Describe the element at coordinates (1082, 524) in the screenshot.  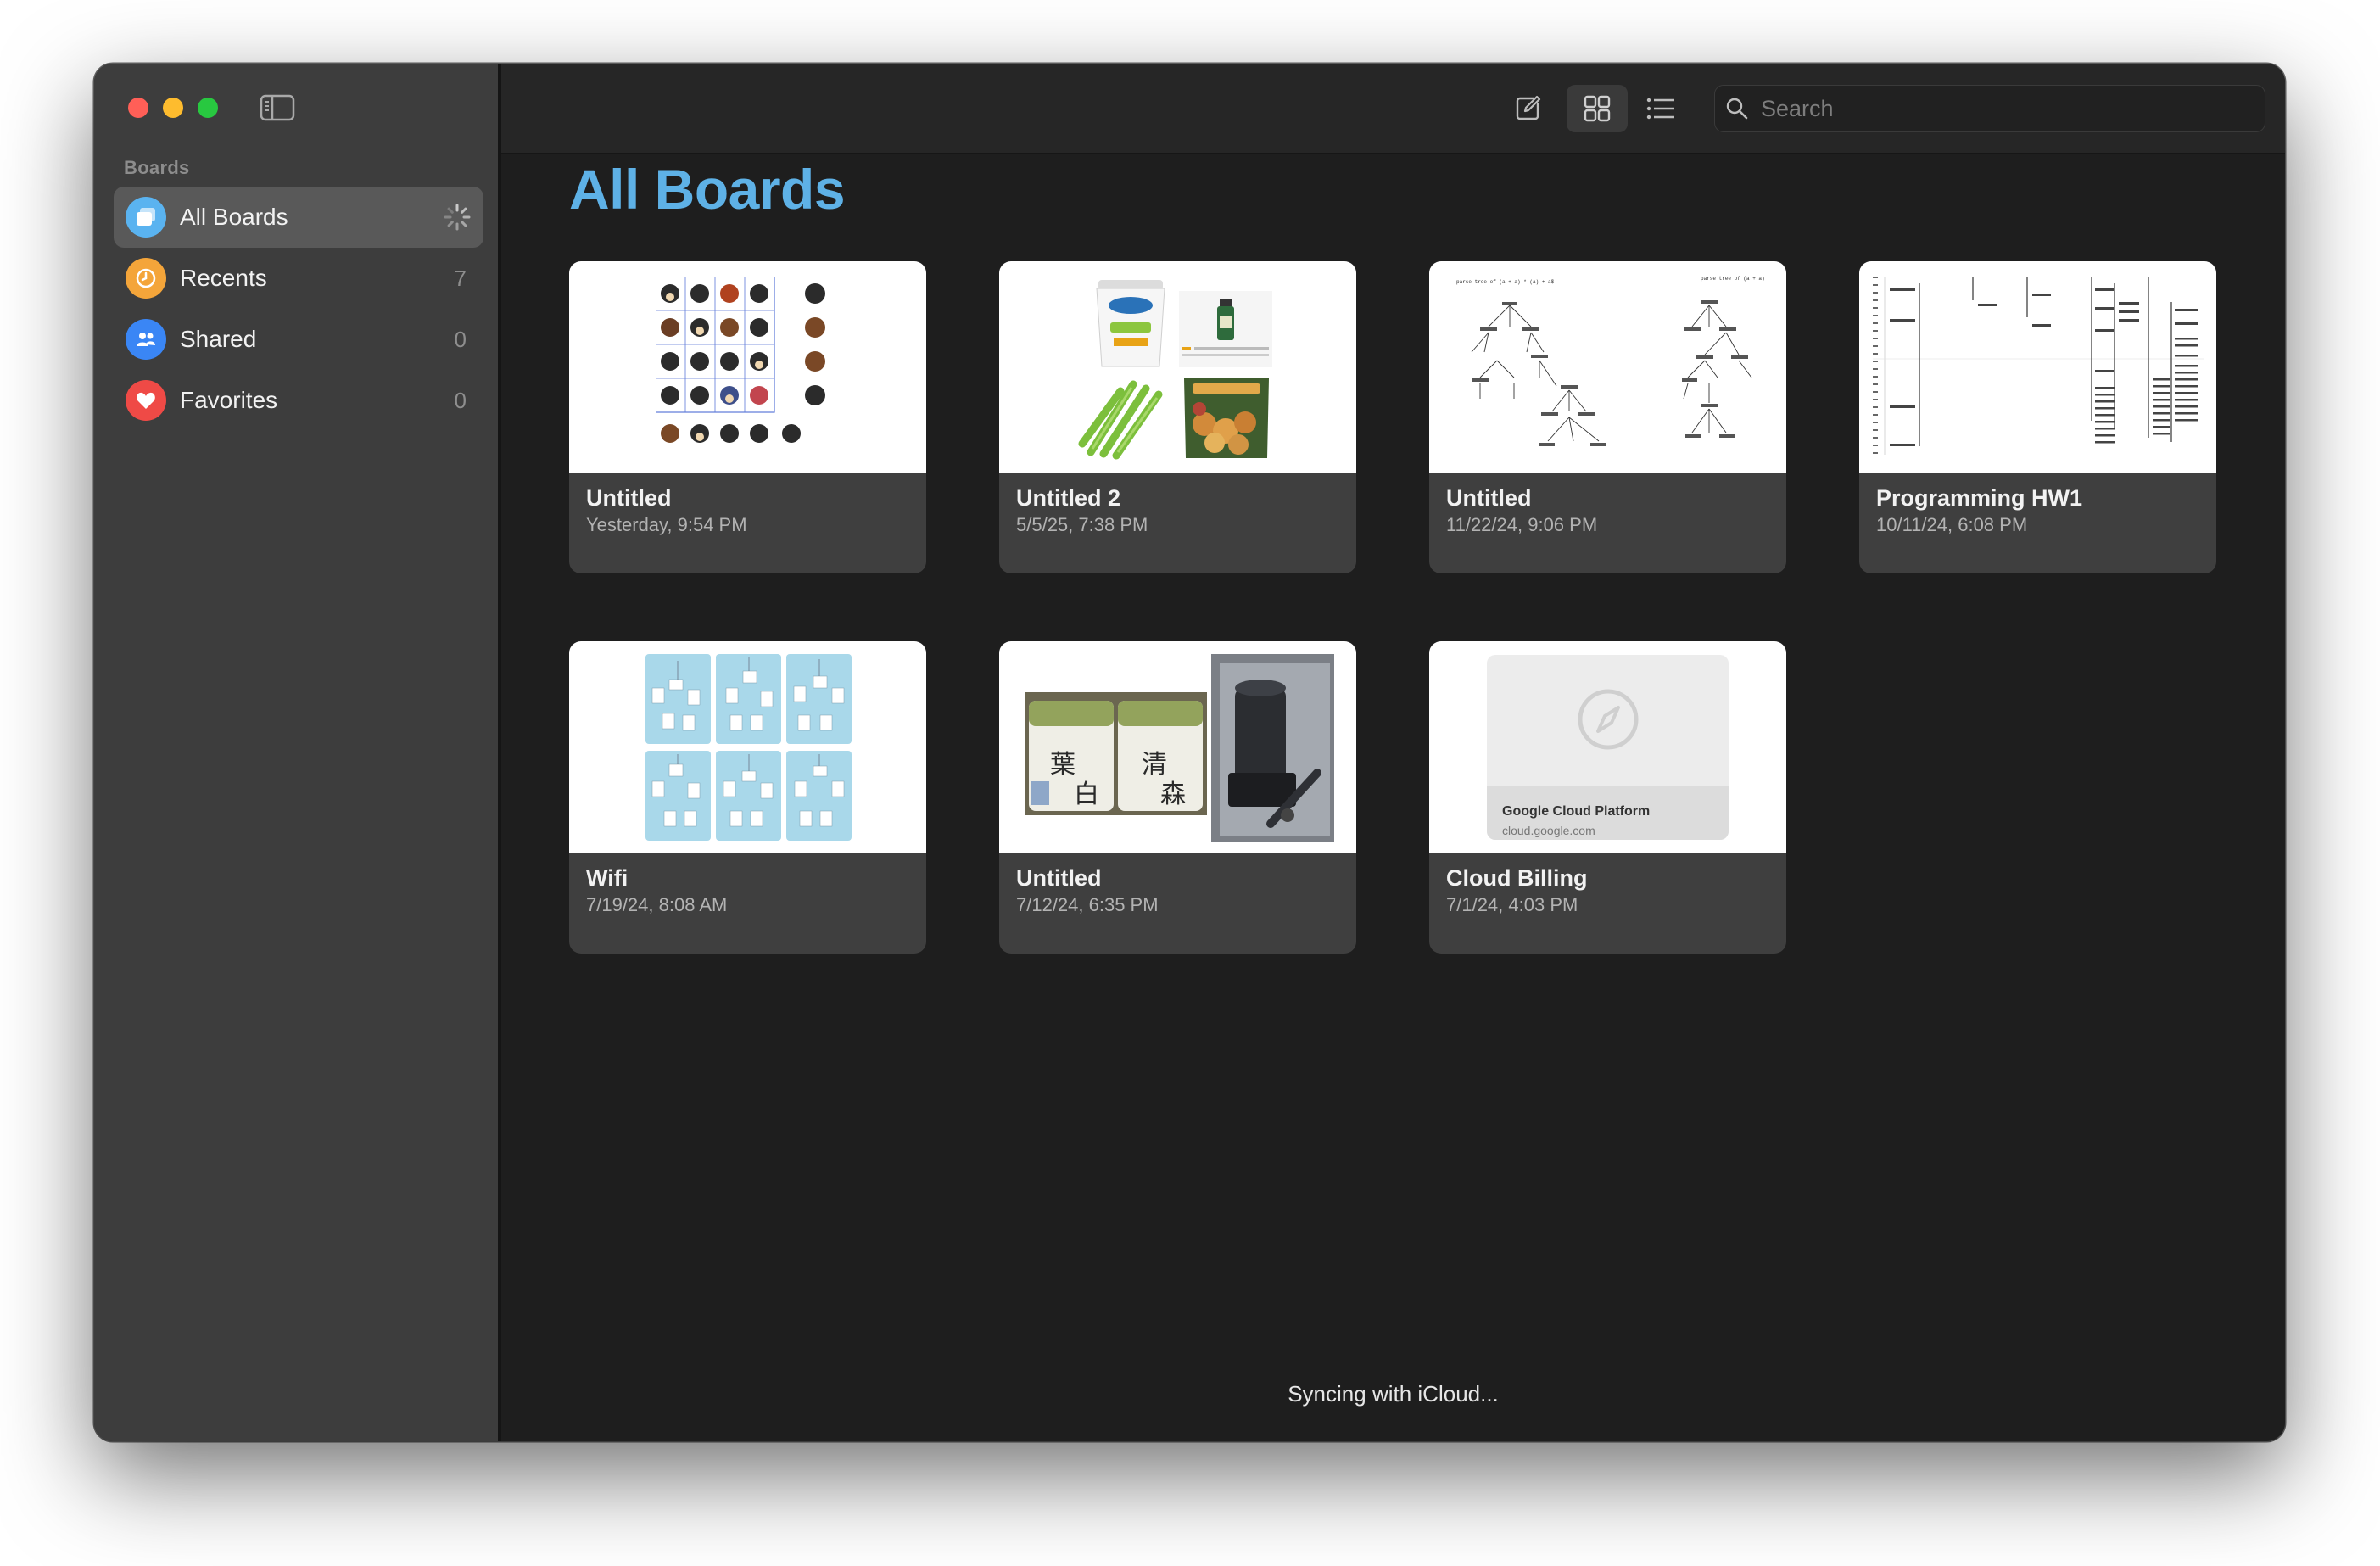
I see `board-date: 5/5/25, 7:38 PM` at that location.